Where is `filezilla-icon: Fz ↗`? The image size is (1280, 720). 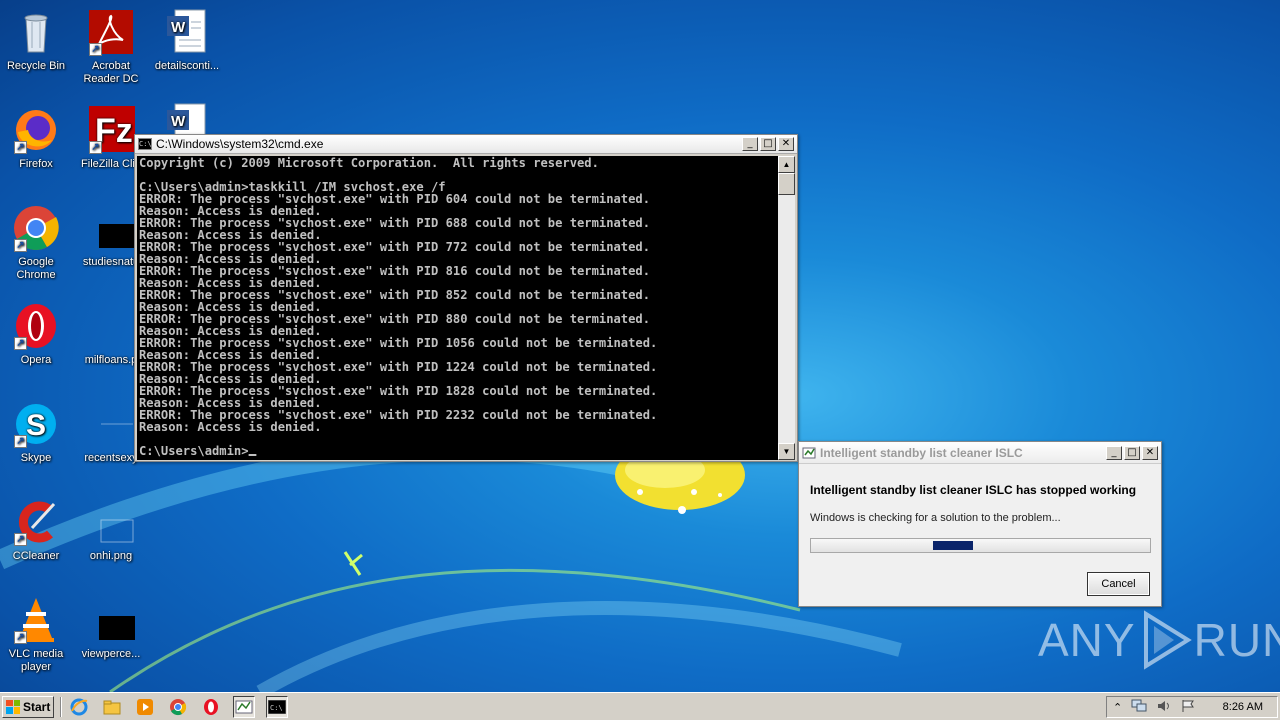
filezilla-icon: Fz ↗ is located at coordinates (111, 130).